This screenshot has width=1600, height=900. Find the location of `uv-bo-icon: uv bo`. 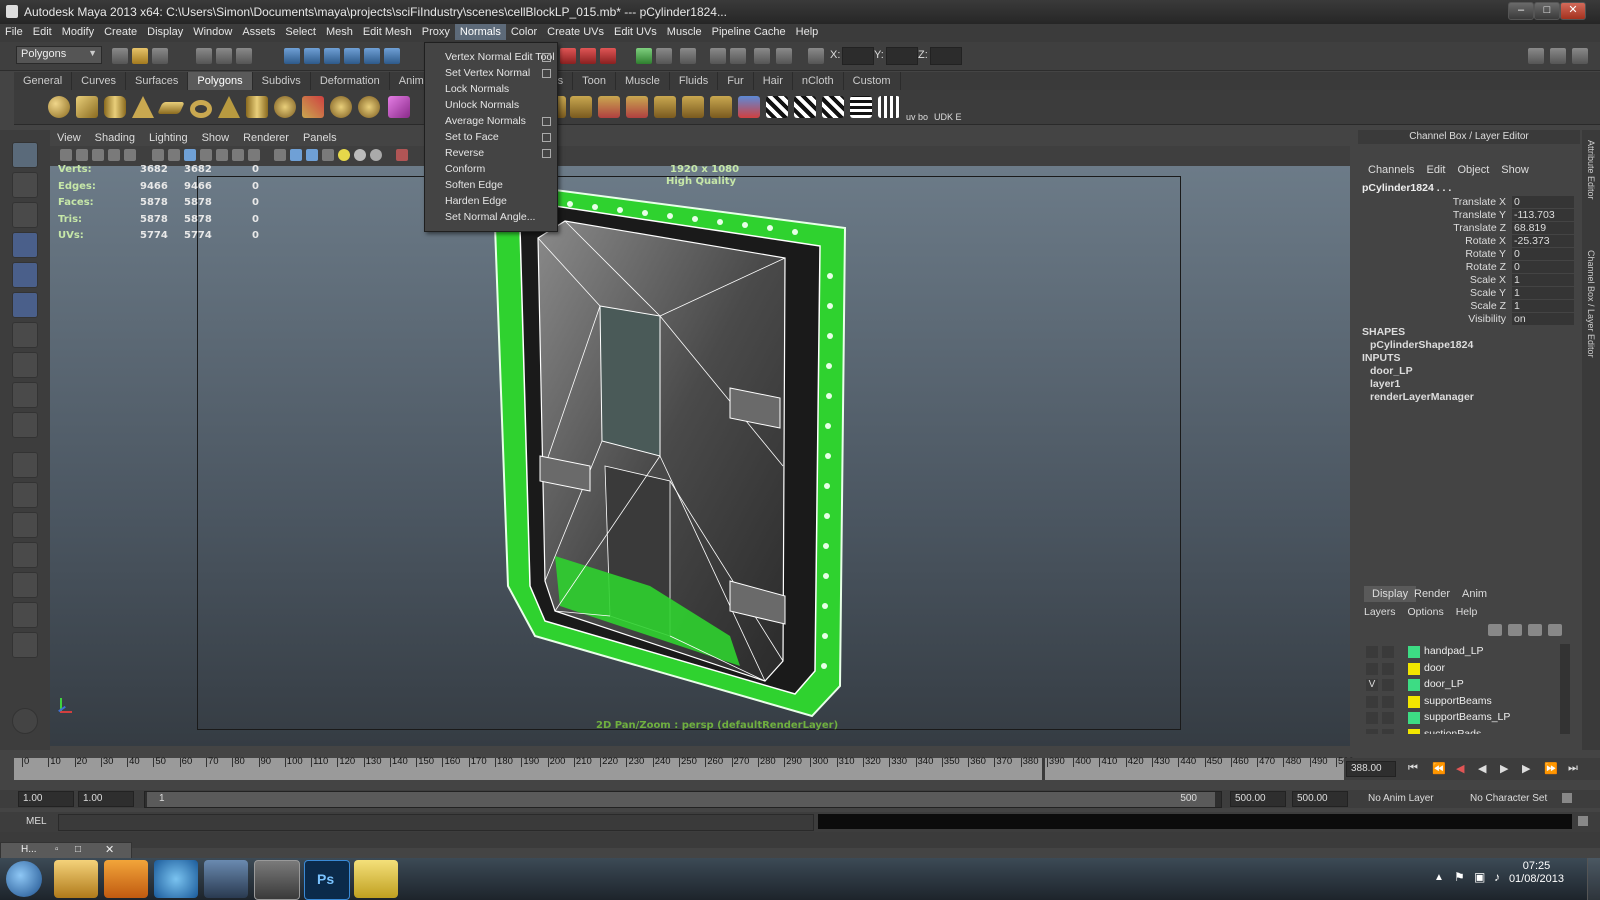

uv-bo-icon: uv bo is located at coordinates (918, 109).